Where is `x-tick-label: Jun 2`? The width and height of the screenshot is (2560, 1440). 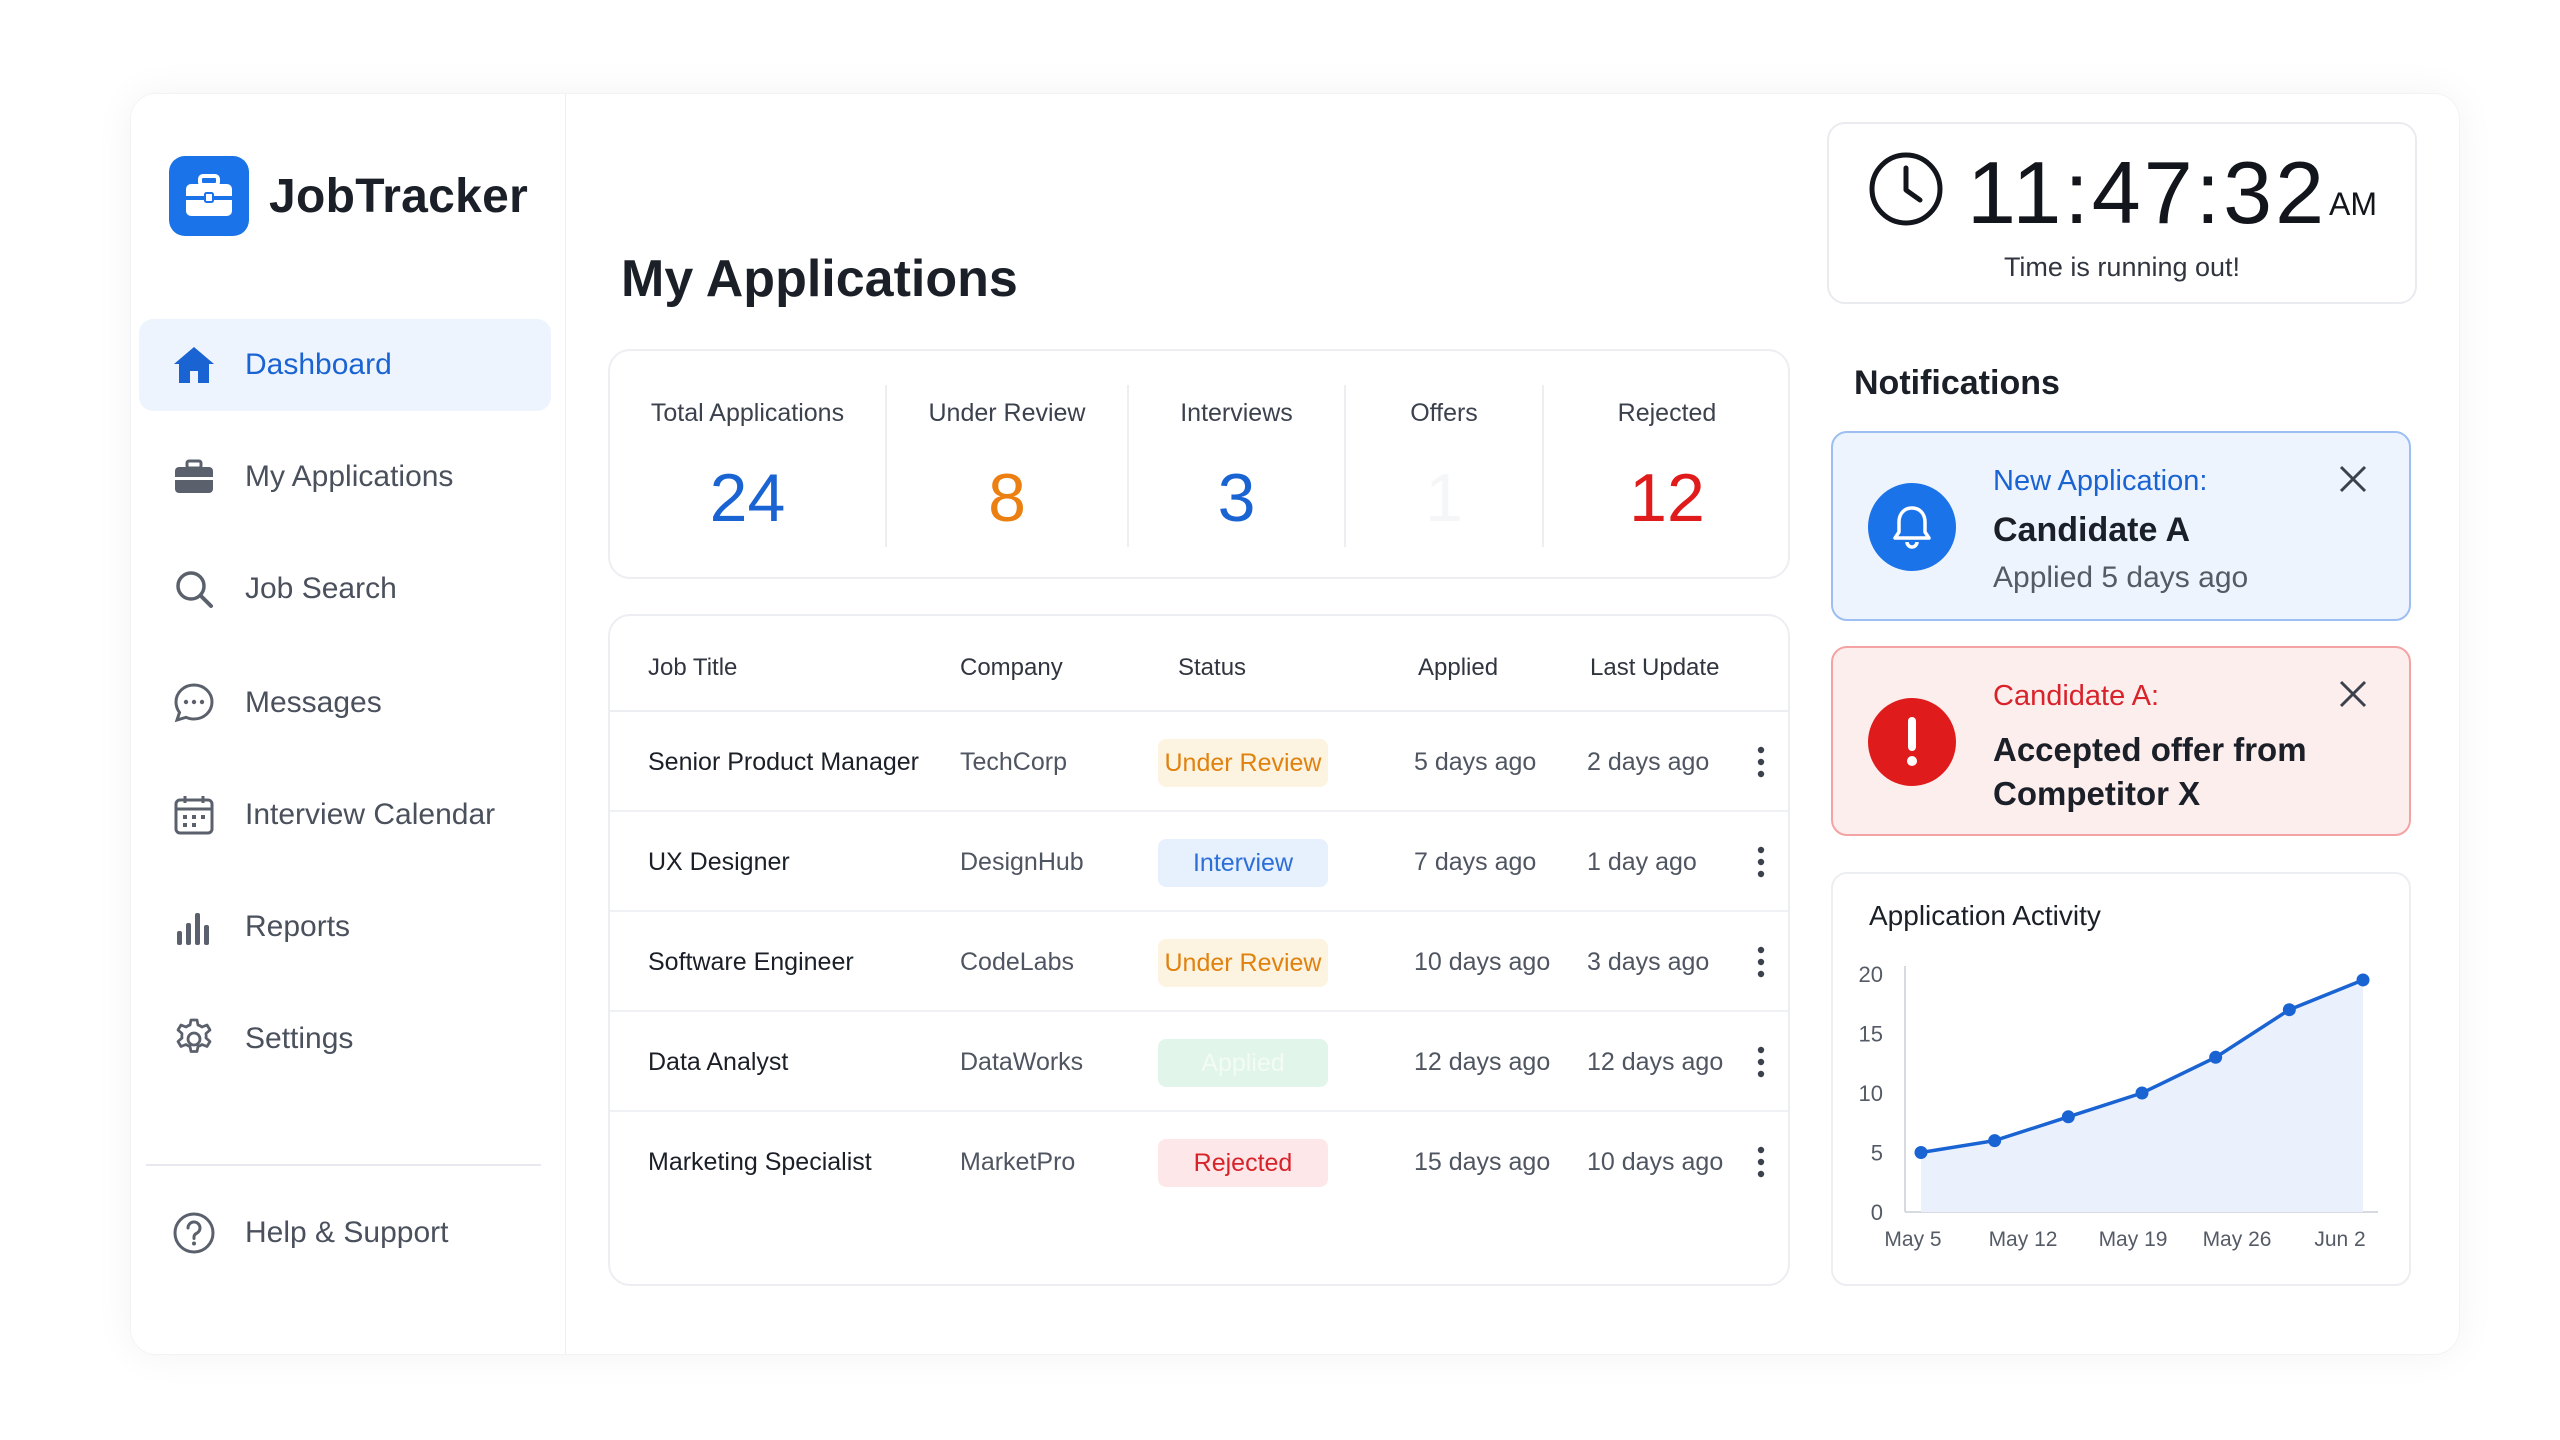 x-tick-label: Jun 2 is located at coordinates (2339, 1239).